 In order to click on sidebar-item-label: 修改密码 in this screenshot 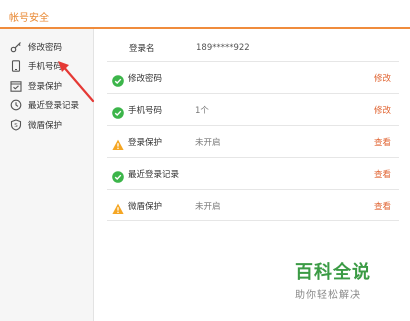, I will do `click(45, 48)`.